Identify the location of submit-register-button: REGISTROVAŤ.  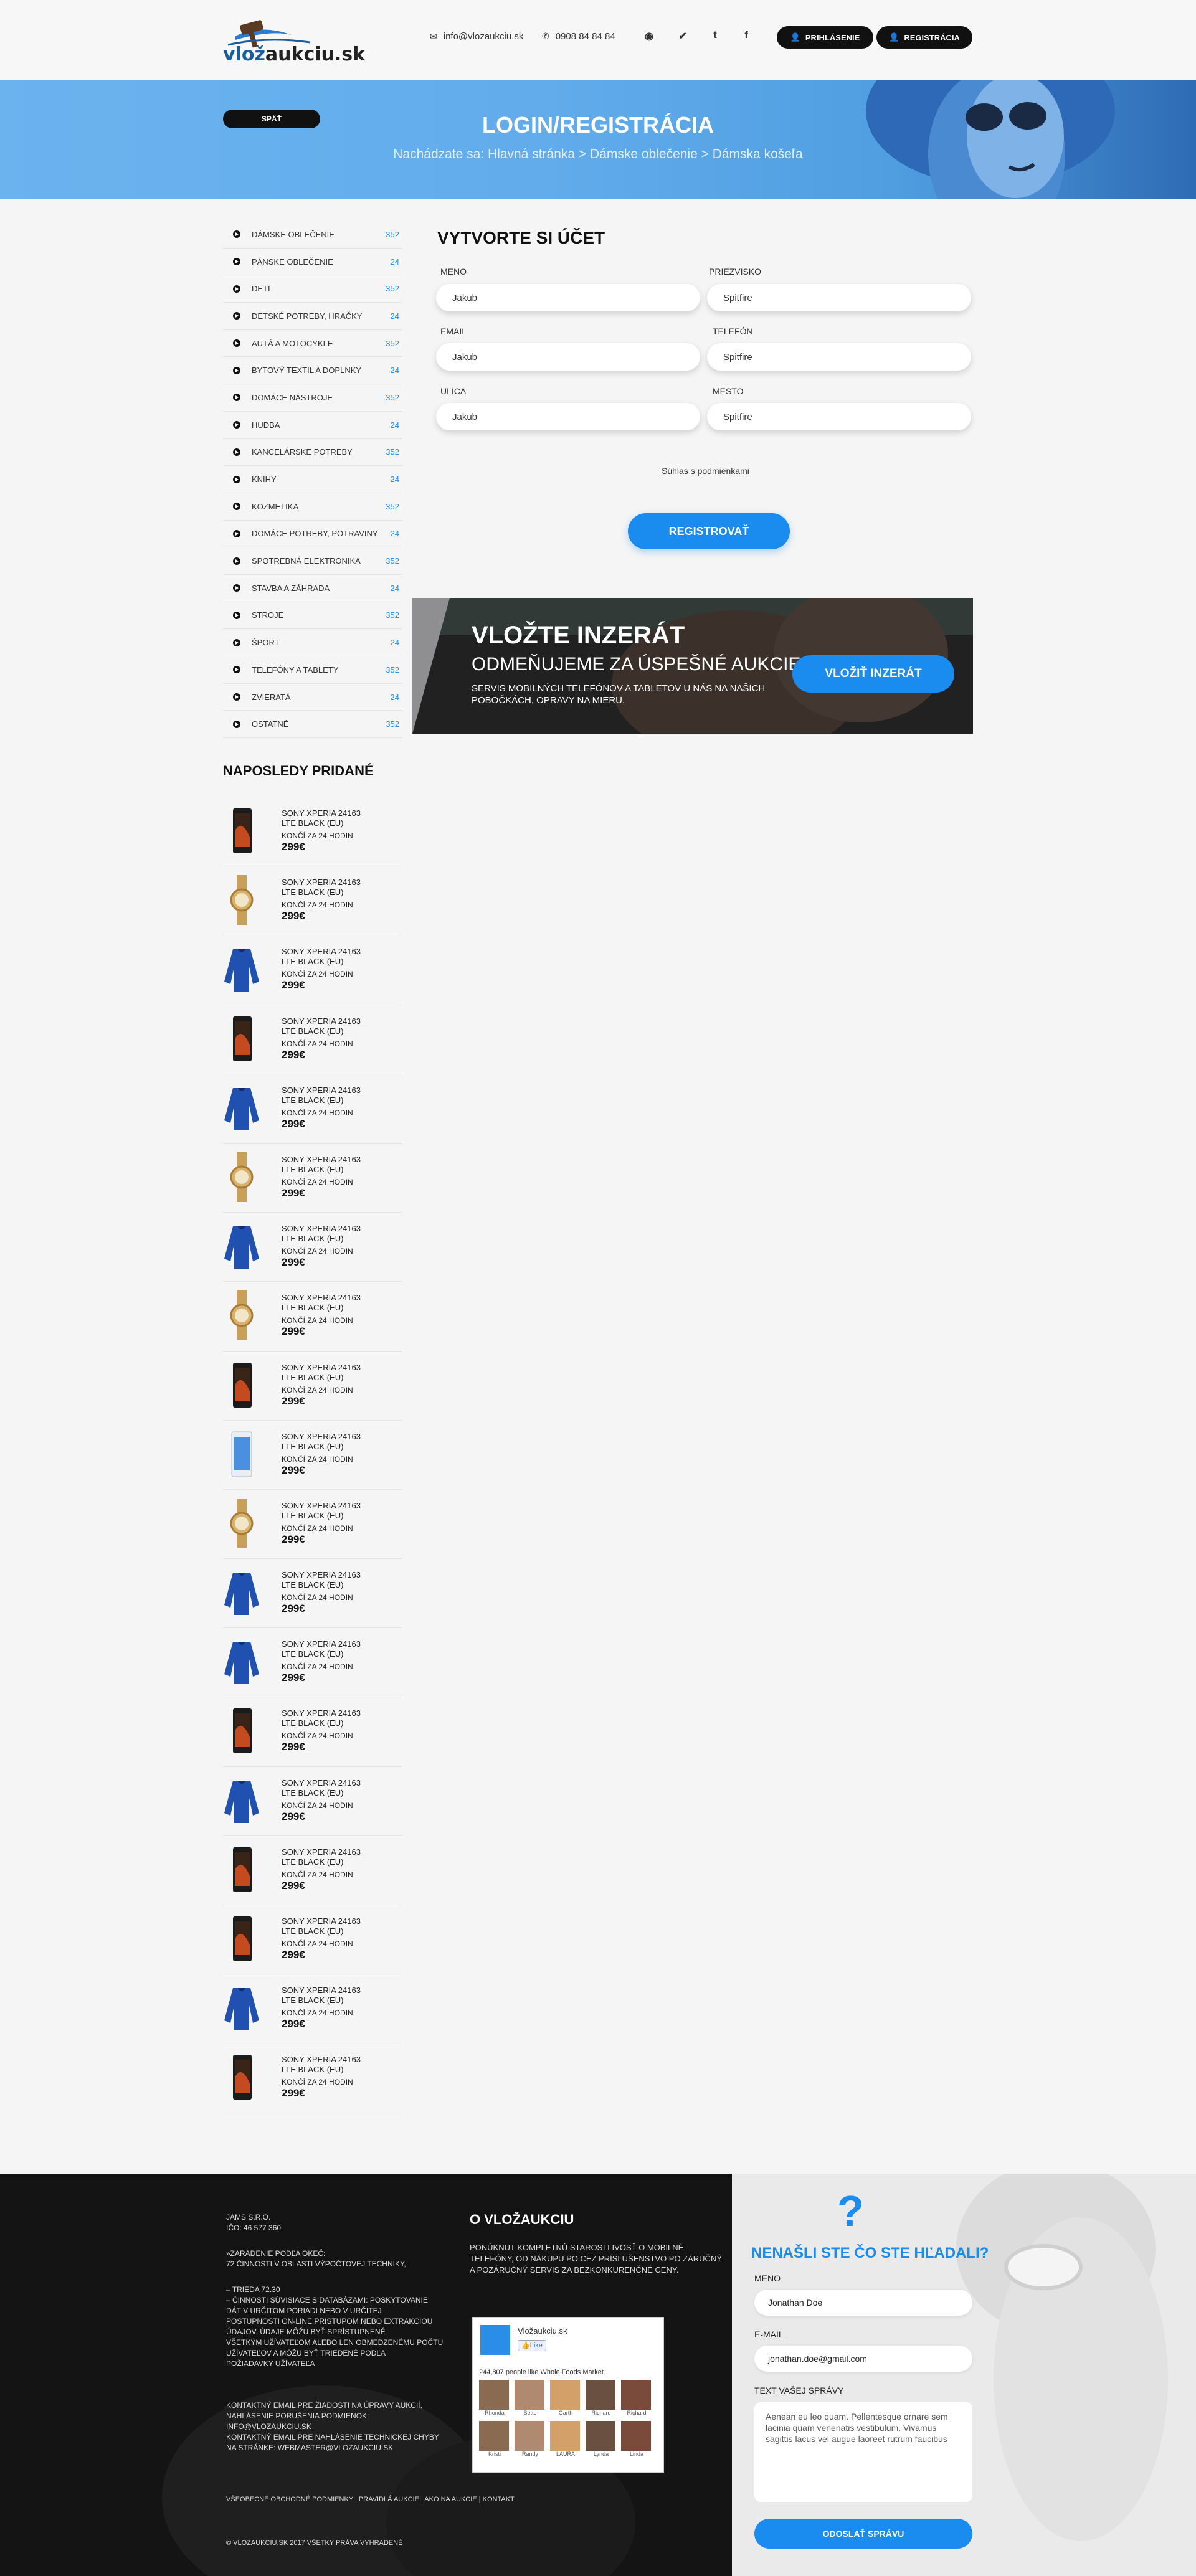
(709, 531).